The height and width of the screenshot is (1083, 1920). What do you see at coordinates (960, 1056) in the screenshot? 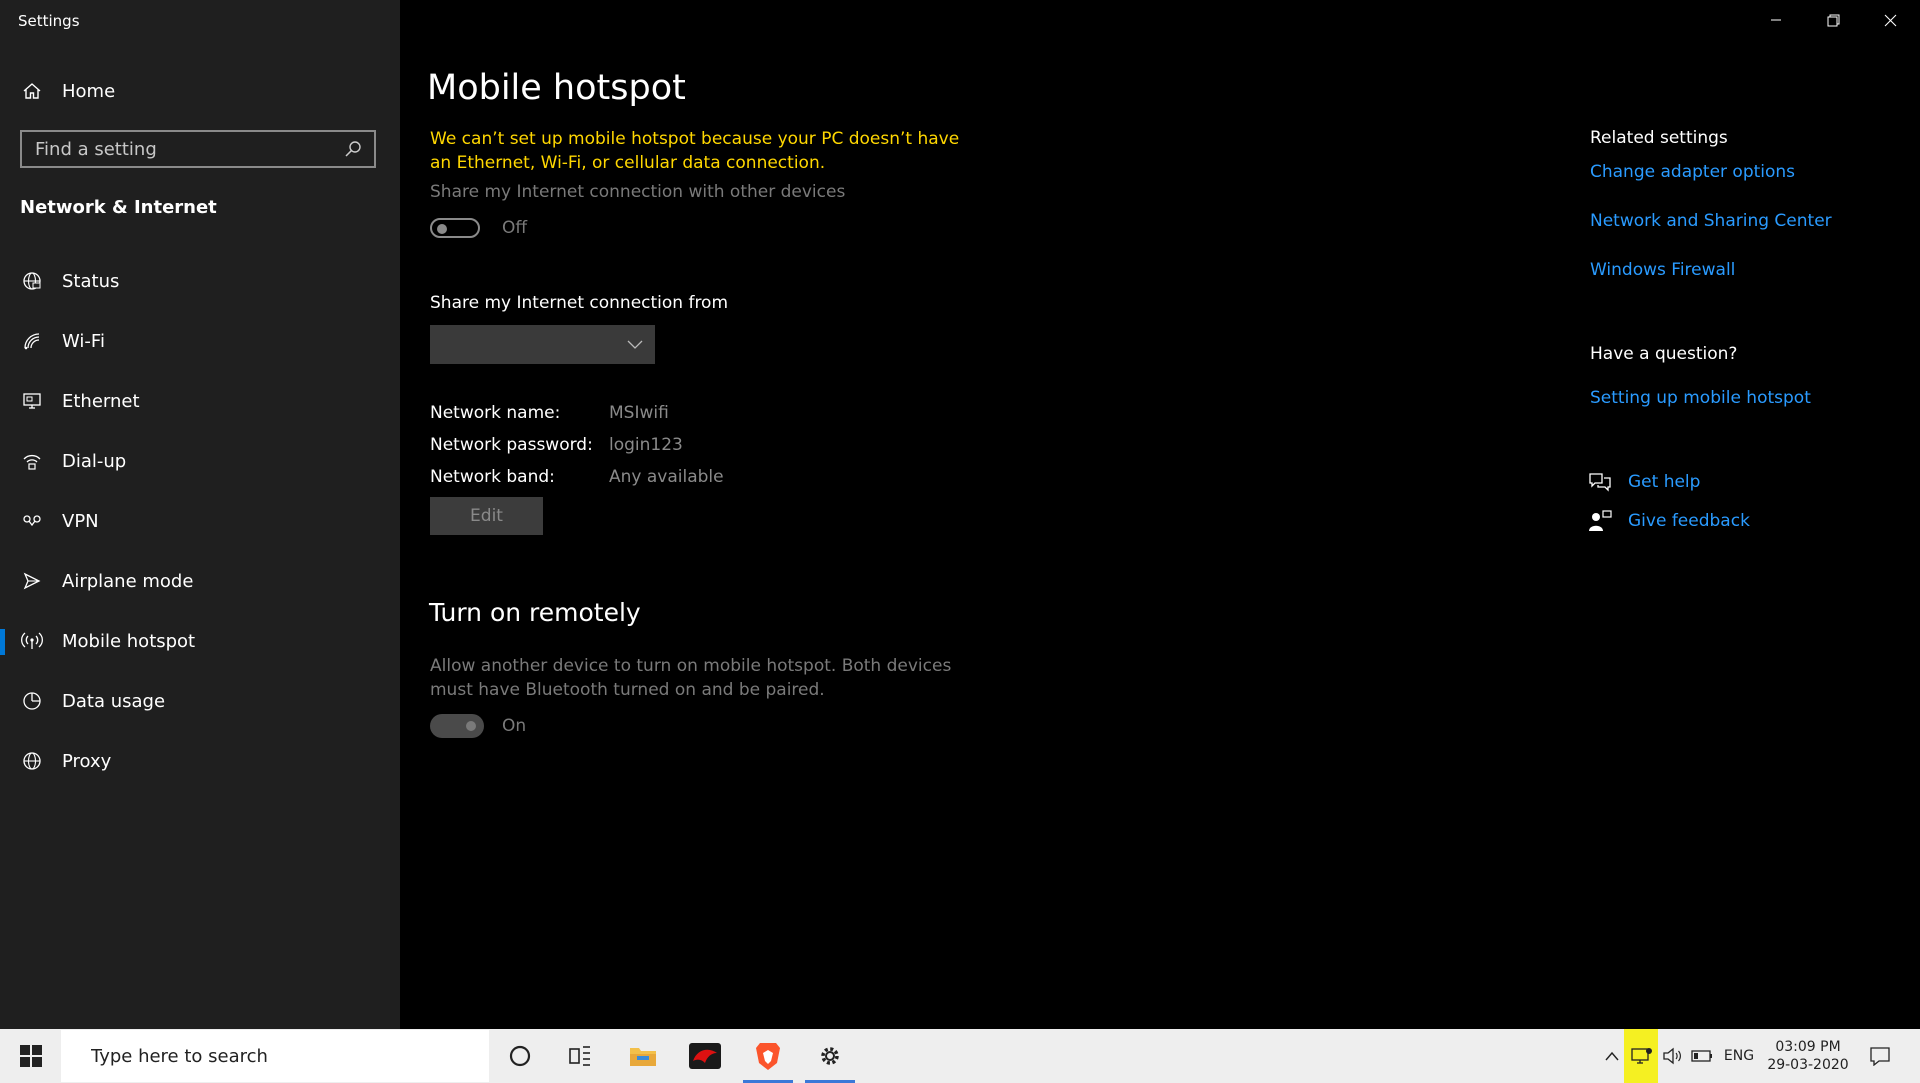
I see `taskbar: ENG 03:09 PM 29-03-2020` at bounding box center [960, 1056].